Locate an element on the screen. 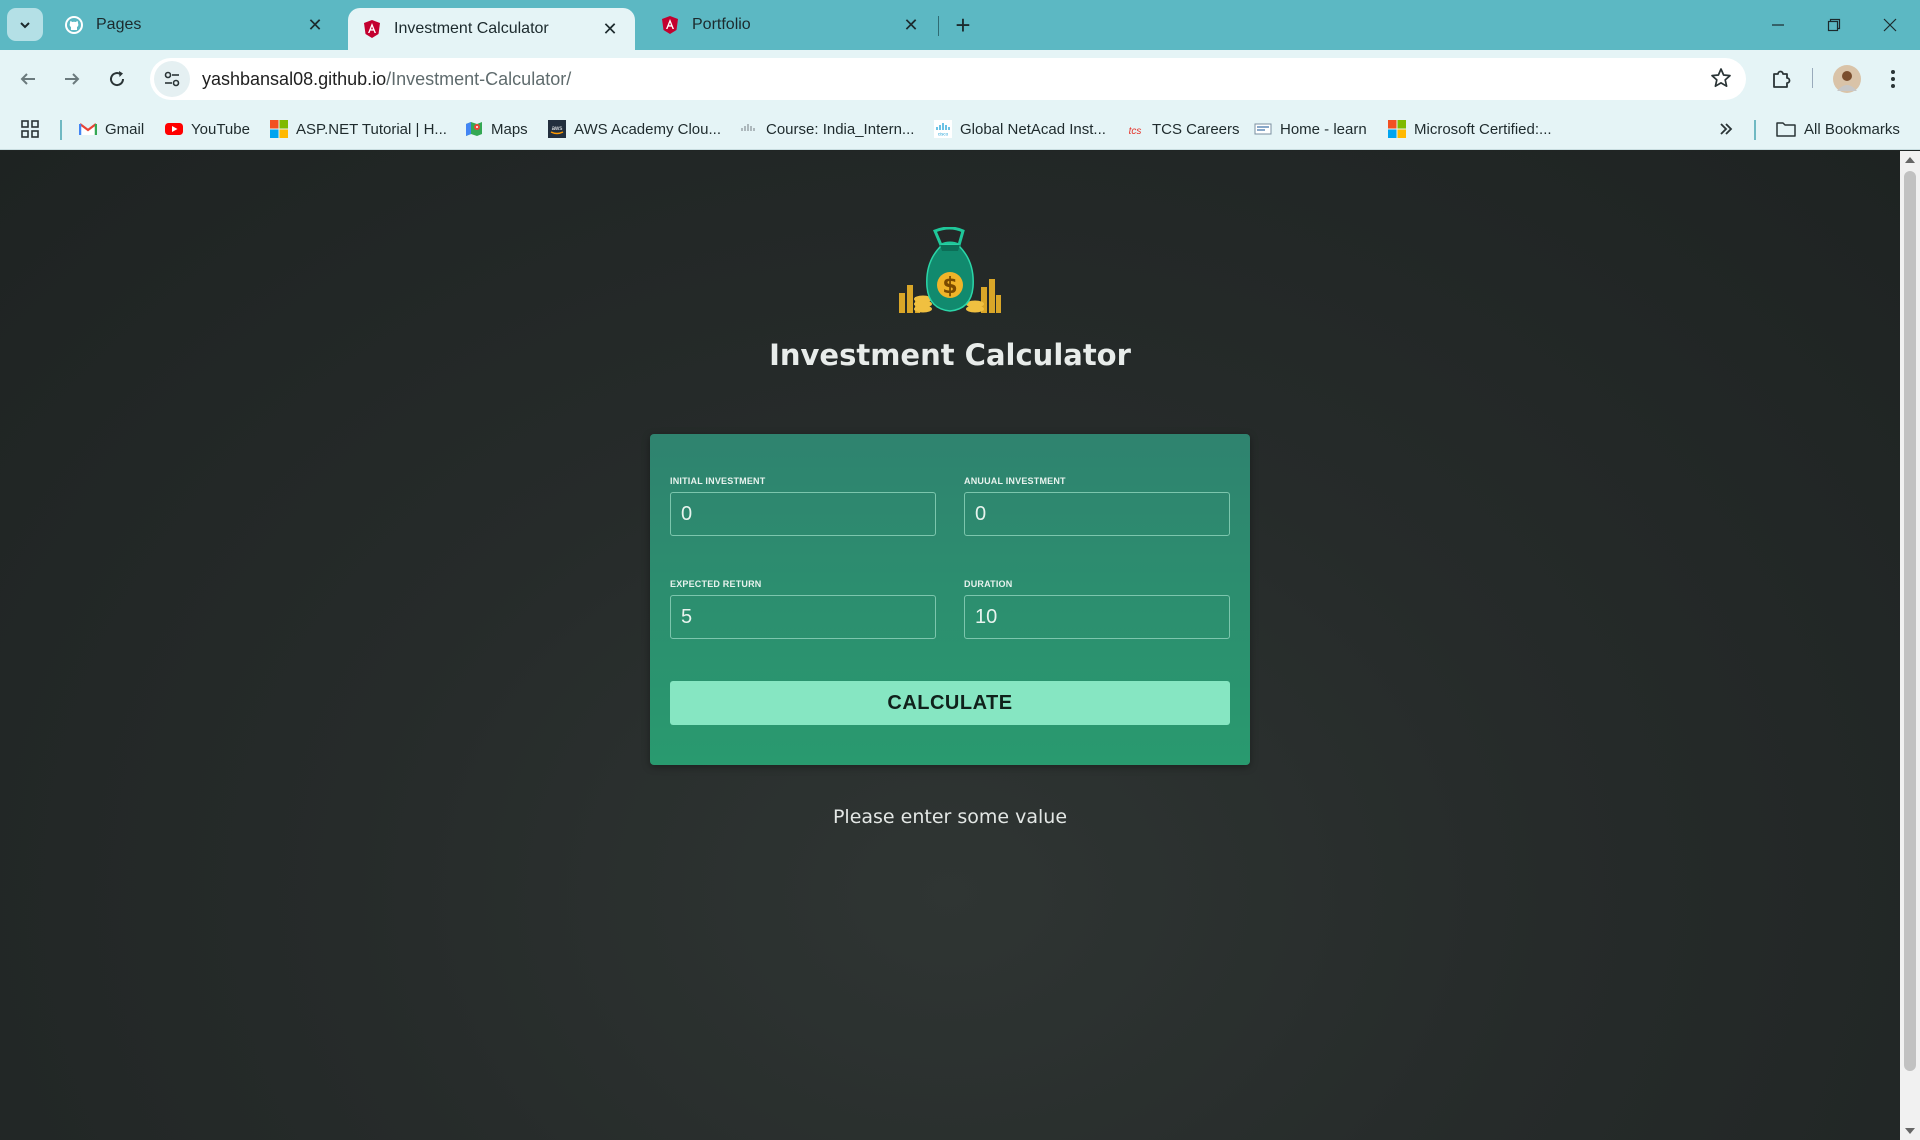 Image resolution: width=1920 pixels, height=1140 pixels. extensions-button is located at coordinates (1781, 79).